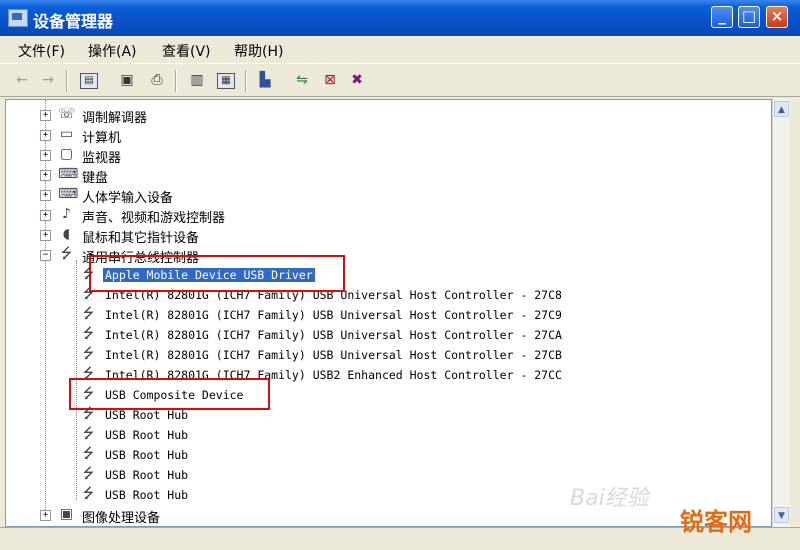 The image size is (800, 550). Describe the element at coordinates (102, 138) in the screenshot. I see `category-label: 计算机` at that location.